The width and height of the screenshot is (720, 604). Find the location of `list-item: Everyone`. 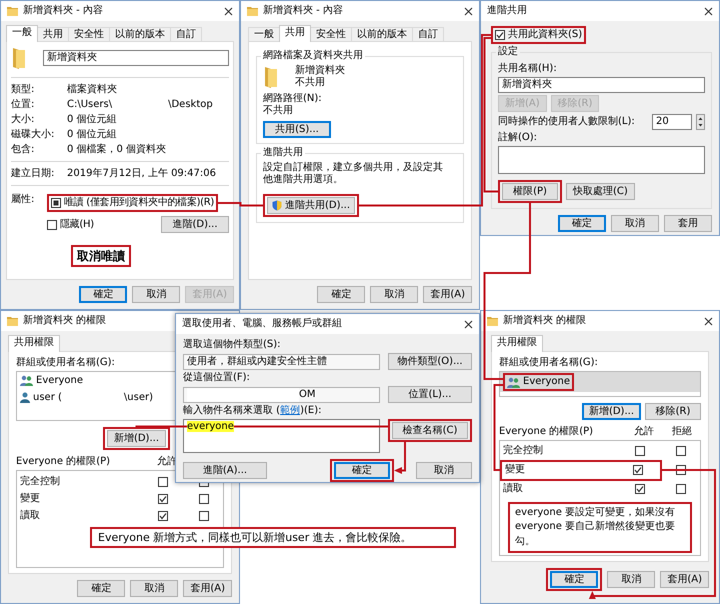

list-item: Everyone is located at coordinates (600, 382).